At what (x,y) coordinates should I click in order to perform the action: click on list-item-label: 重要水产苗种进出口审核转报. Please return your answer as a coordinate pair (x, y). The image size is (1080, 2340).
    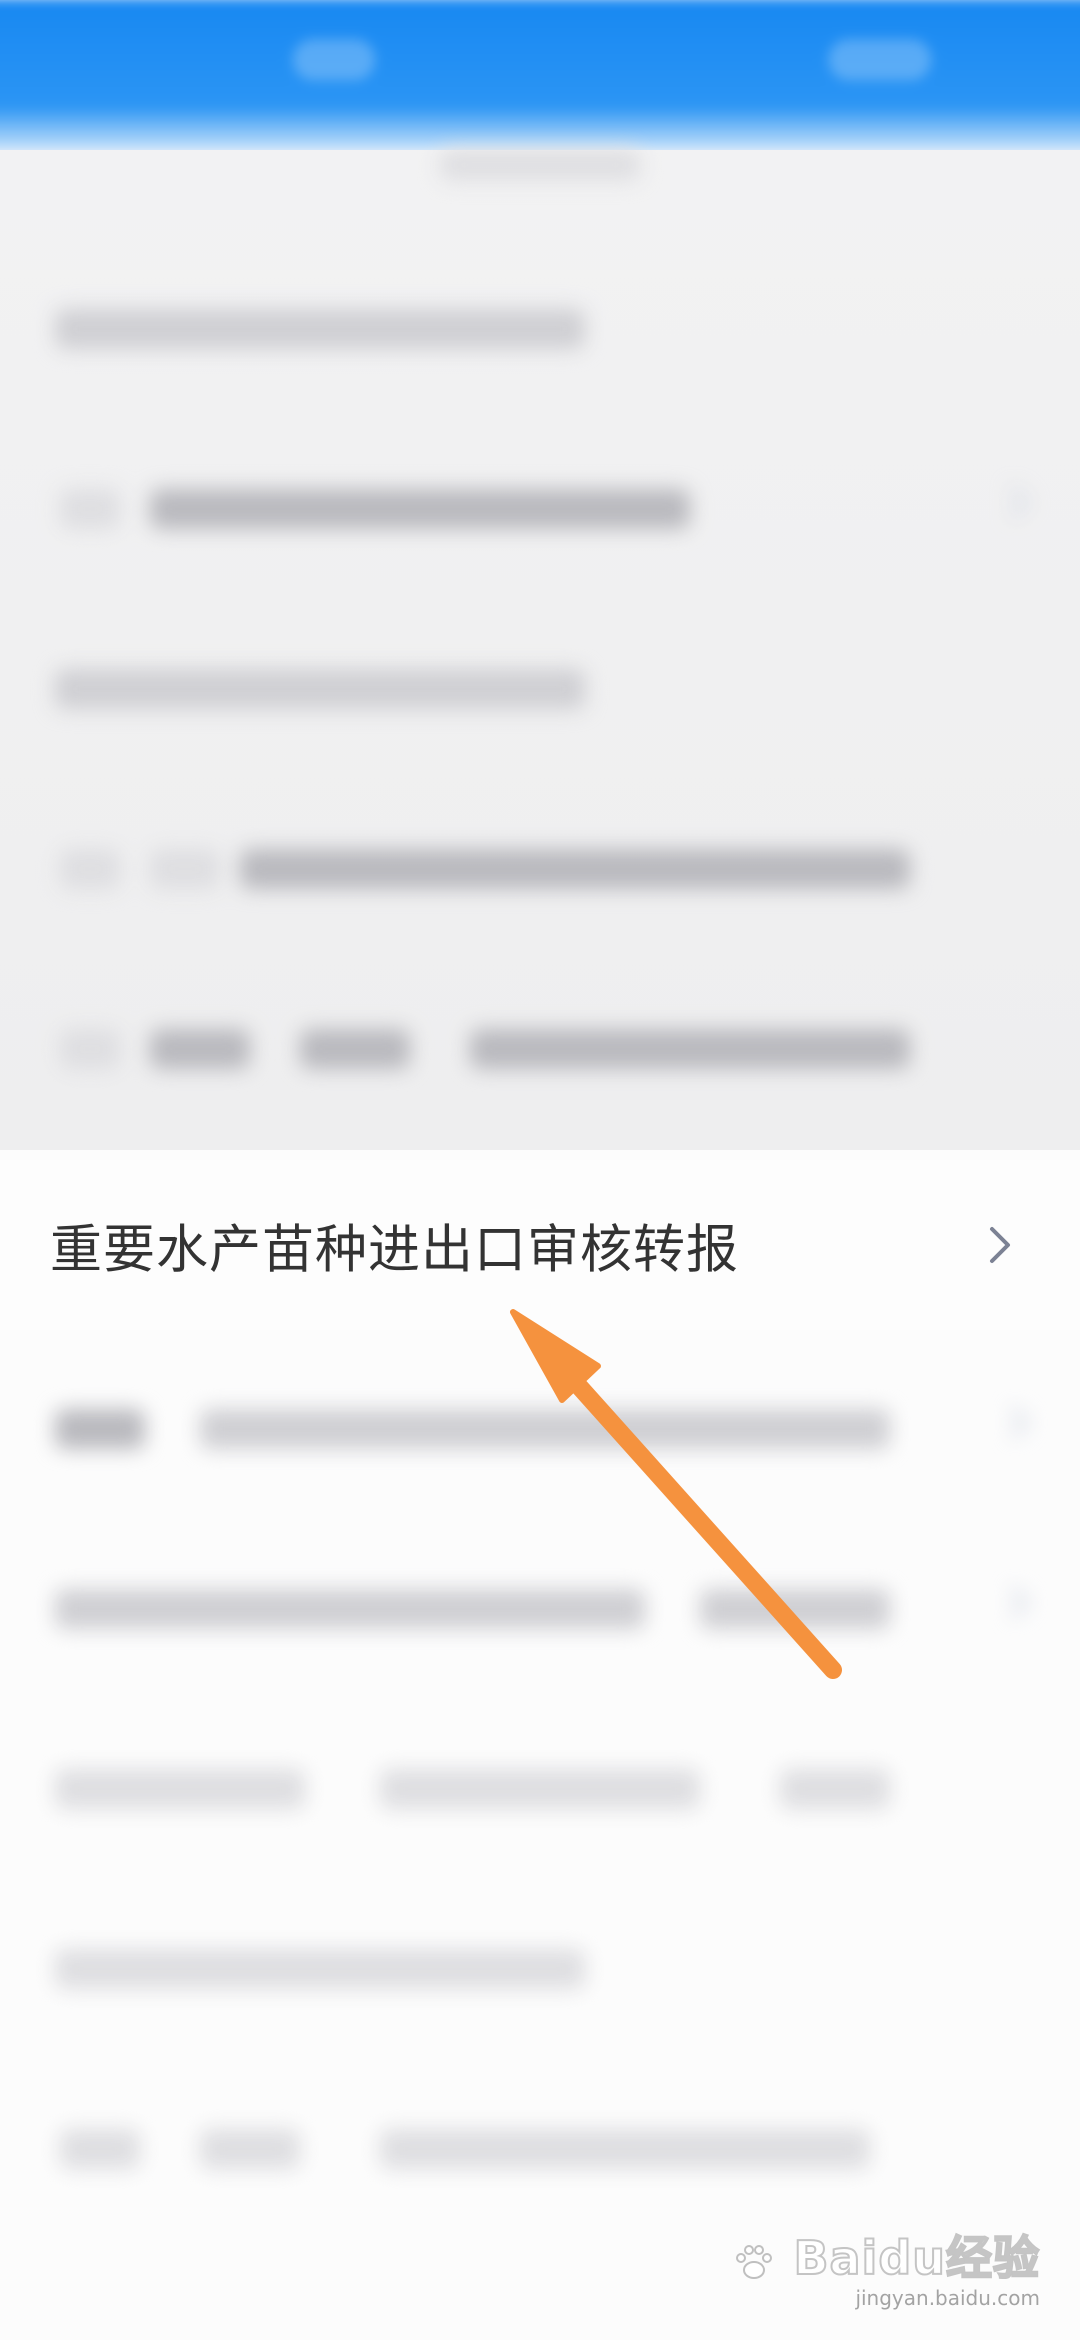
    Looking at the image, I should click on (395, 1250).